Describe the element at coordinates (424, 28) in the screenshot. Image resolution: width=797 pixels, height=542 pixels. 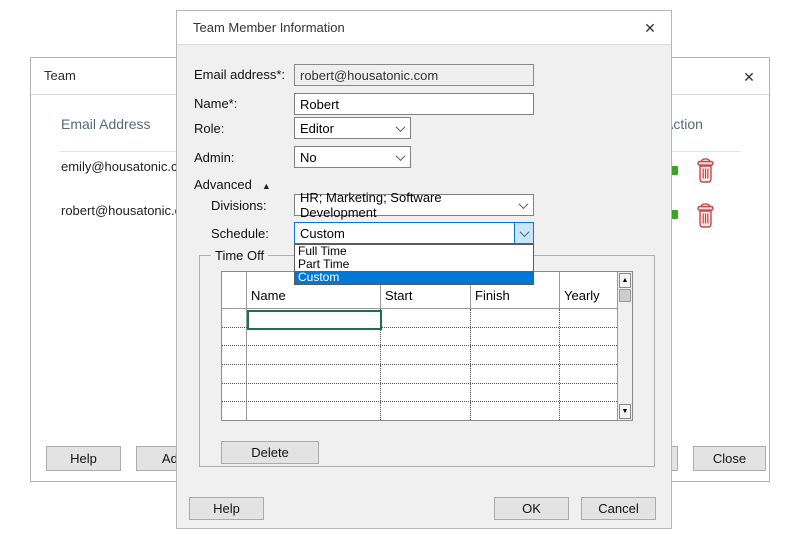
I see `dialog-titlebar: Team Member Information ✕` at that location.